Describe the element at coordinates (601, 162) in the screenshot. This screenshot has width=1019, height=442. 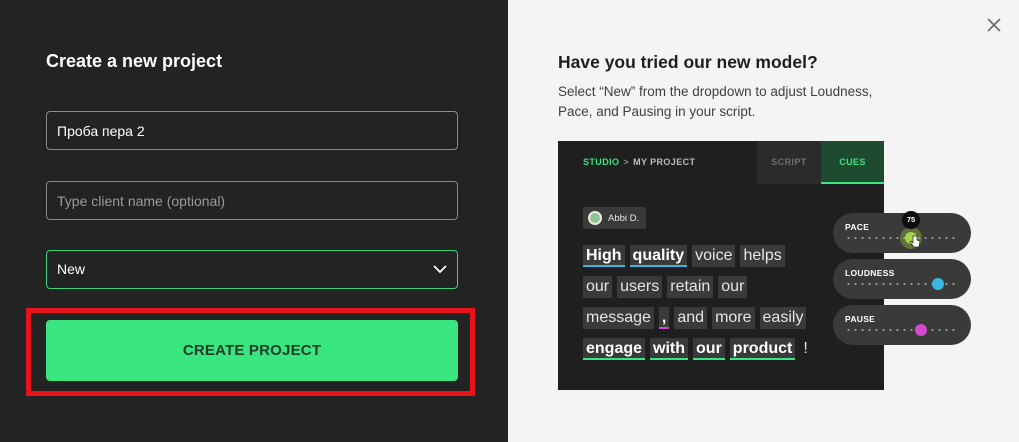
I see `breadcrumb-studio: STUDIO` at that location.